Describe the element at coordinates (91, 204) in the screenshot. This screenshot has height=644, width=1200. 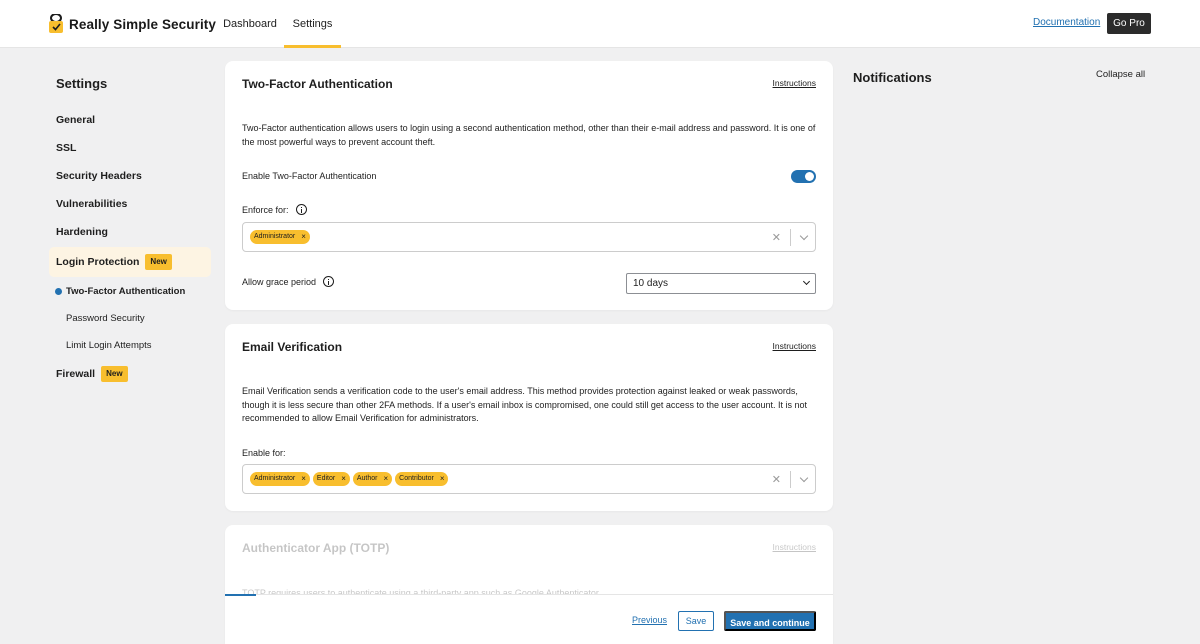
I see `sidebar-item-vulnerabilities: Vulnerabilities` at that location.